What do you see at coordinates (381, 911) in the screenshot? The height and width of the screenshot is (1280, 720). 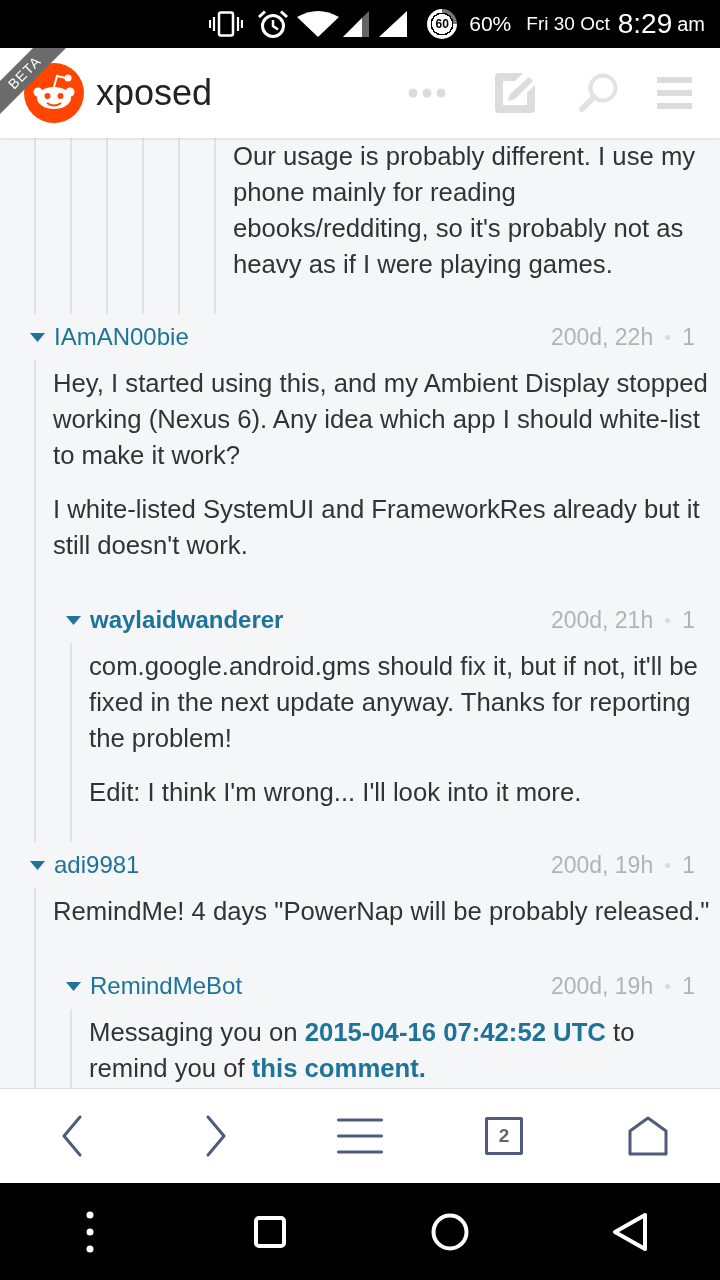 I see `comment-text: RemindMe! 4 days "PowerNap will be probably released."` at bounding box center [381, 911].